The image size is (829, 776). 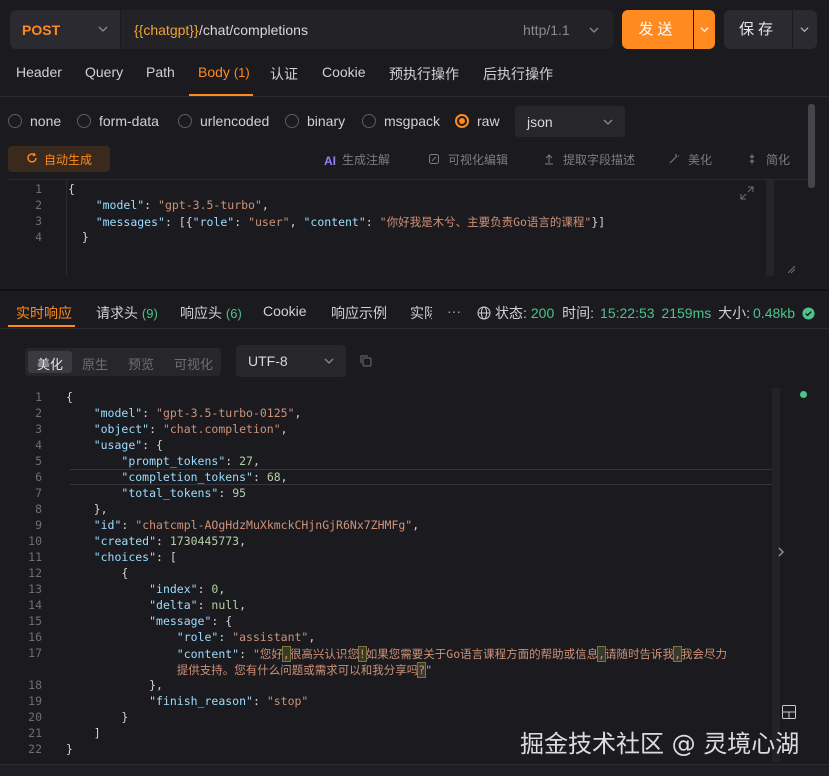 What do you see at coordinates (211, 313) in the screenshot?
I see `tab-response-headers: 响应头 (6)` at bounding box center [211, 313].